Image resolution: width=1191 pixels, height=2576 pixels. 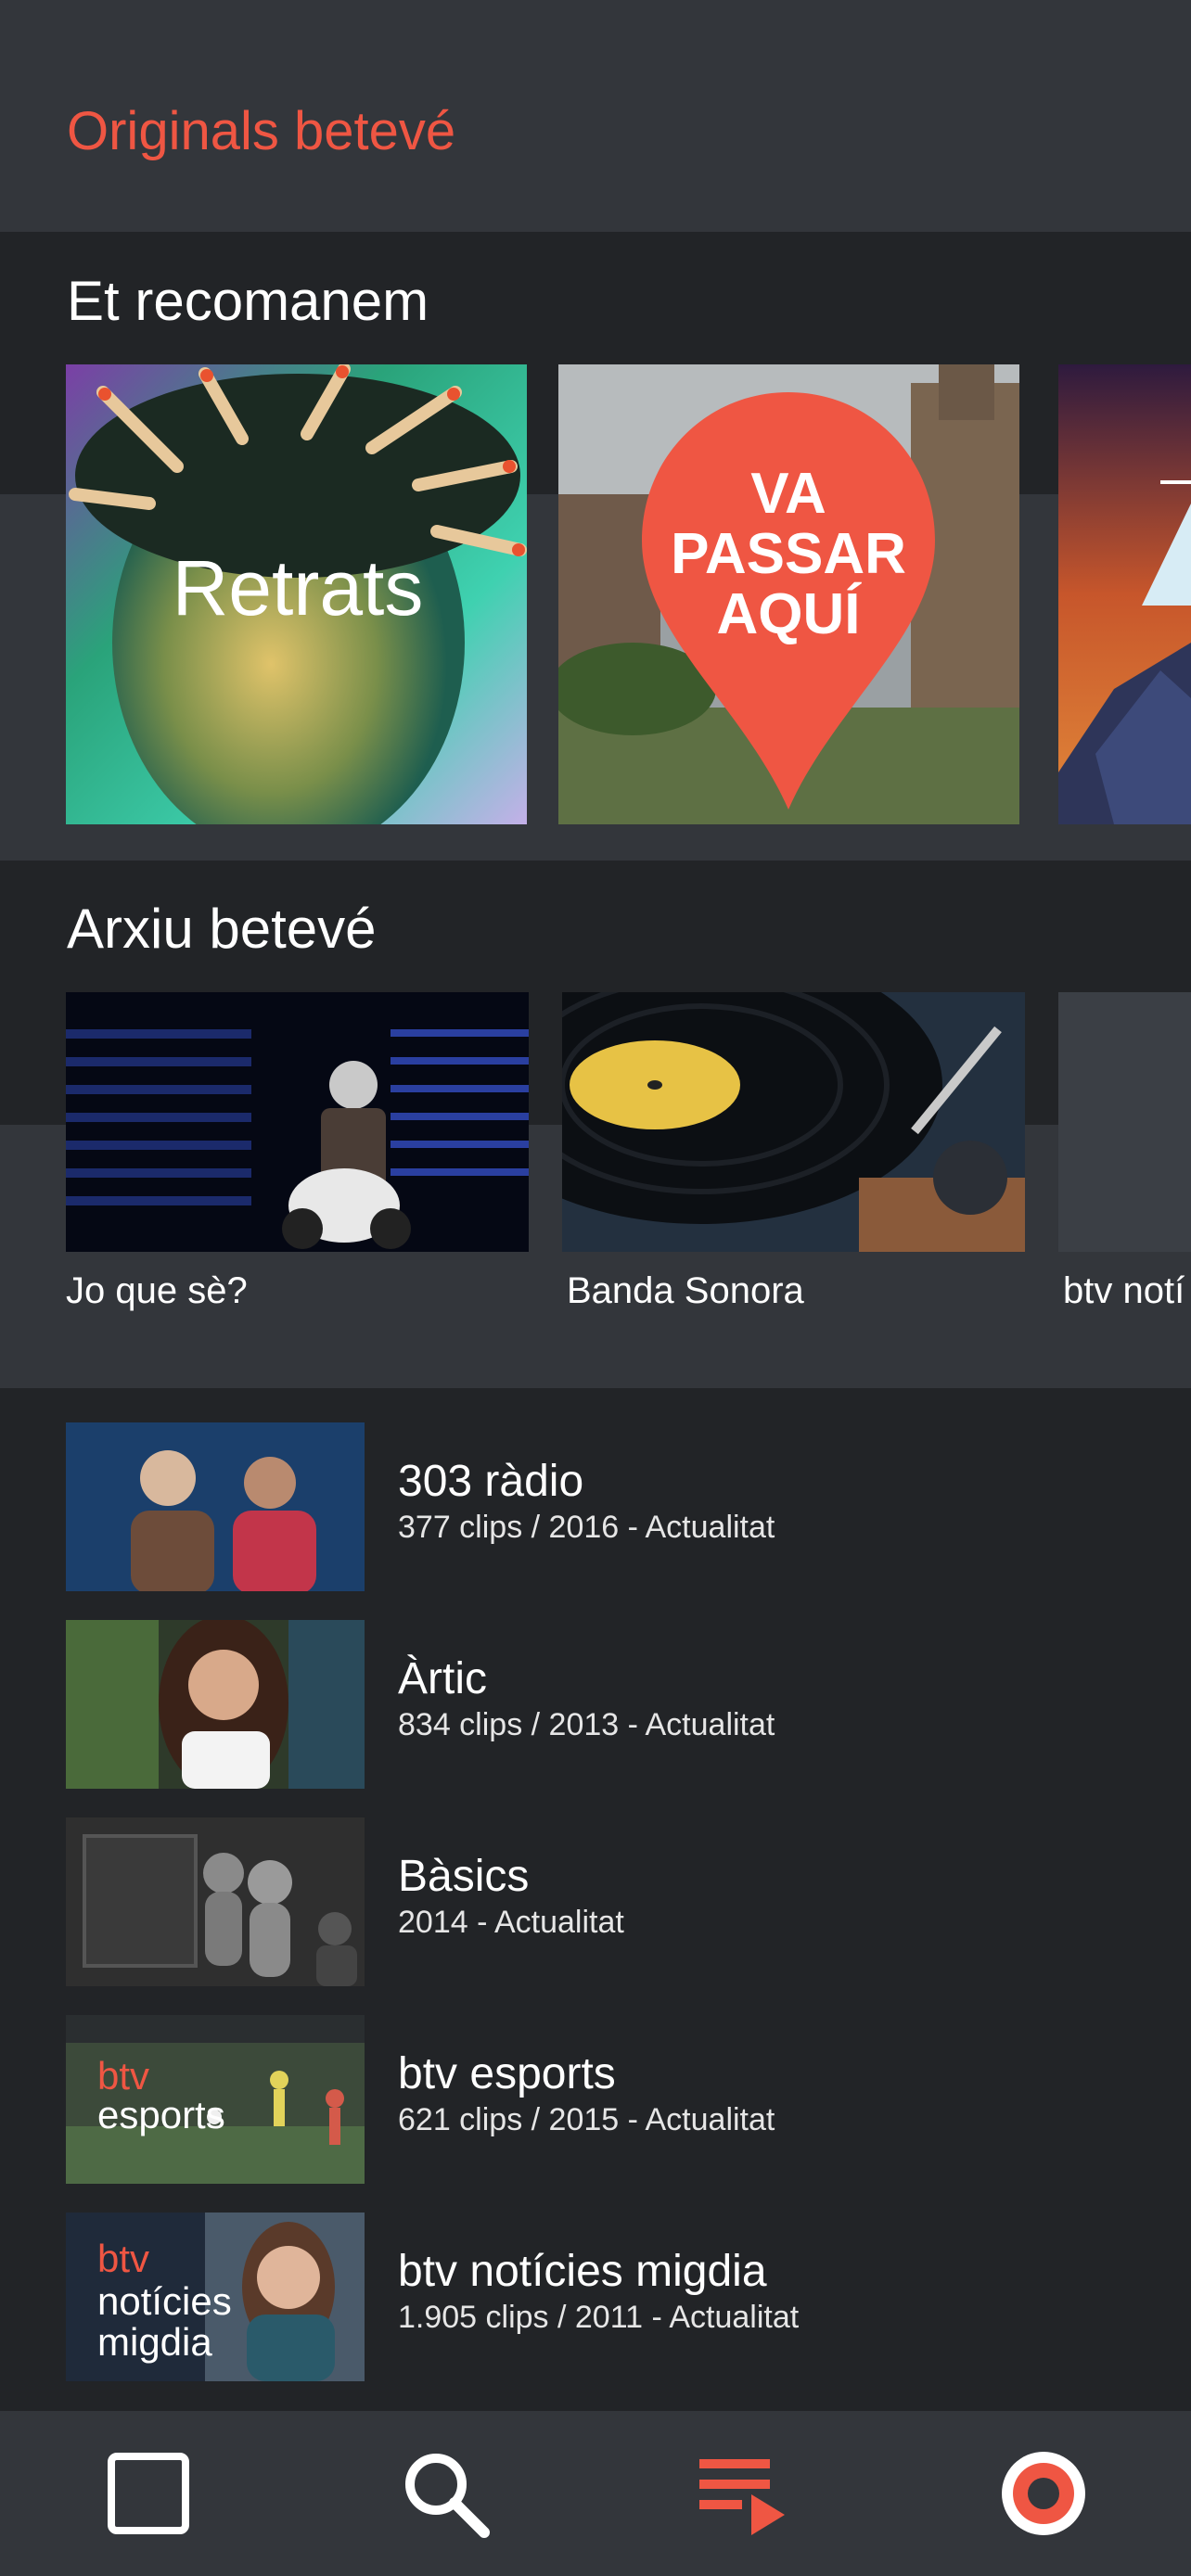 I want to click on search-icon, so click(x=447, y=2496).